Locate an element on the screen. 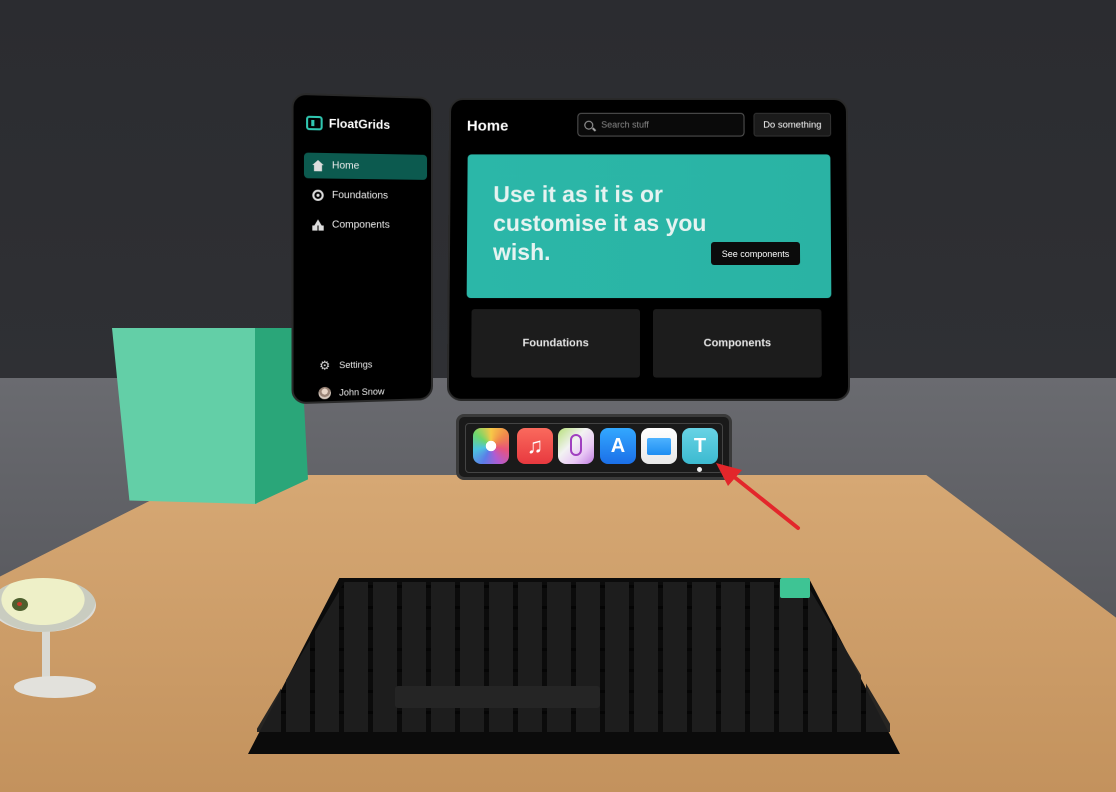  keyboard-spacebar is located at coordinates (497, 697).